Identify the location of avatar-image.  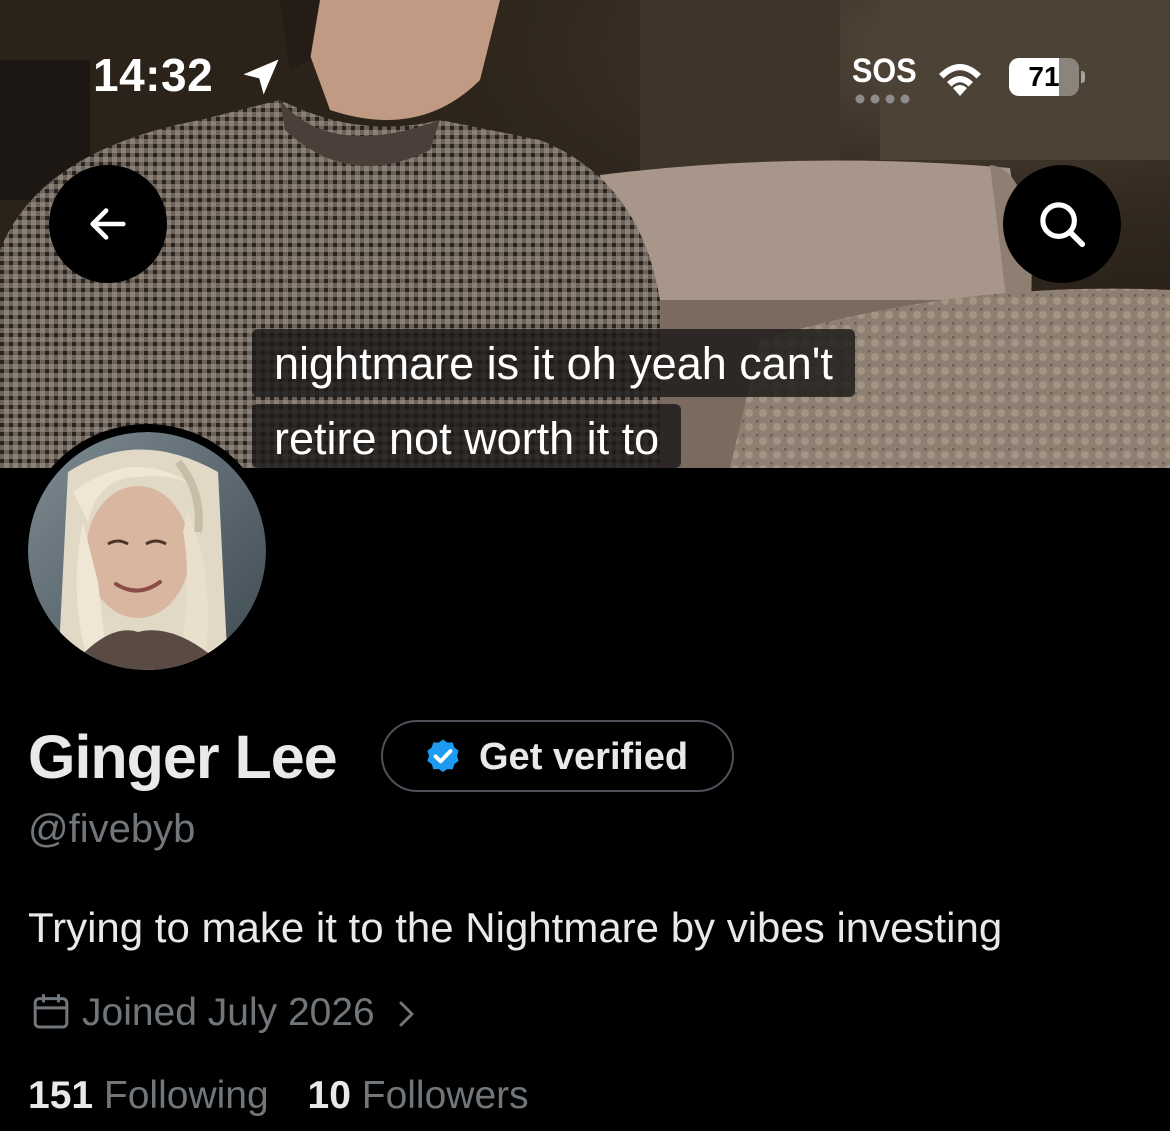
(147, 551).